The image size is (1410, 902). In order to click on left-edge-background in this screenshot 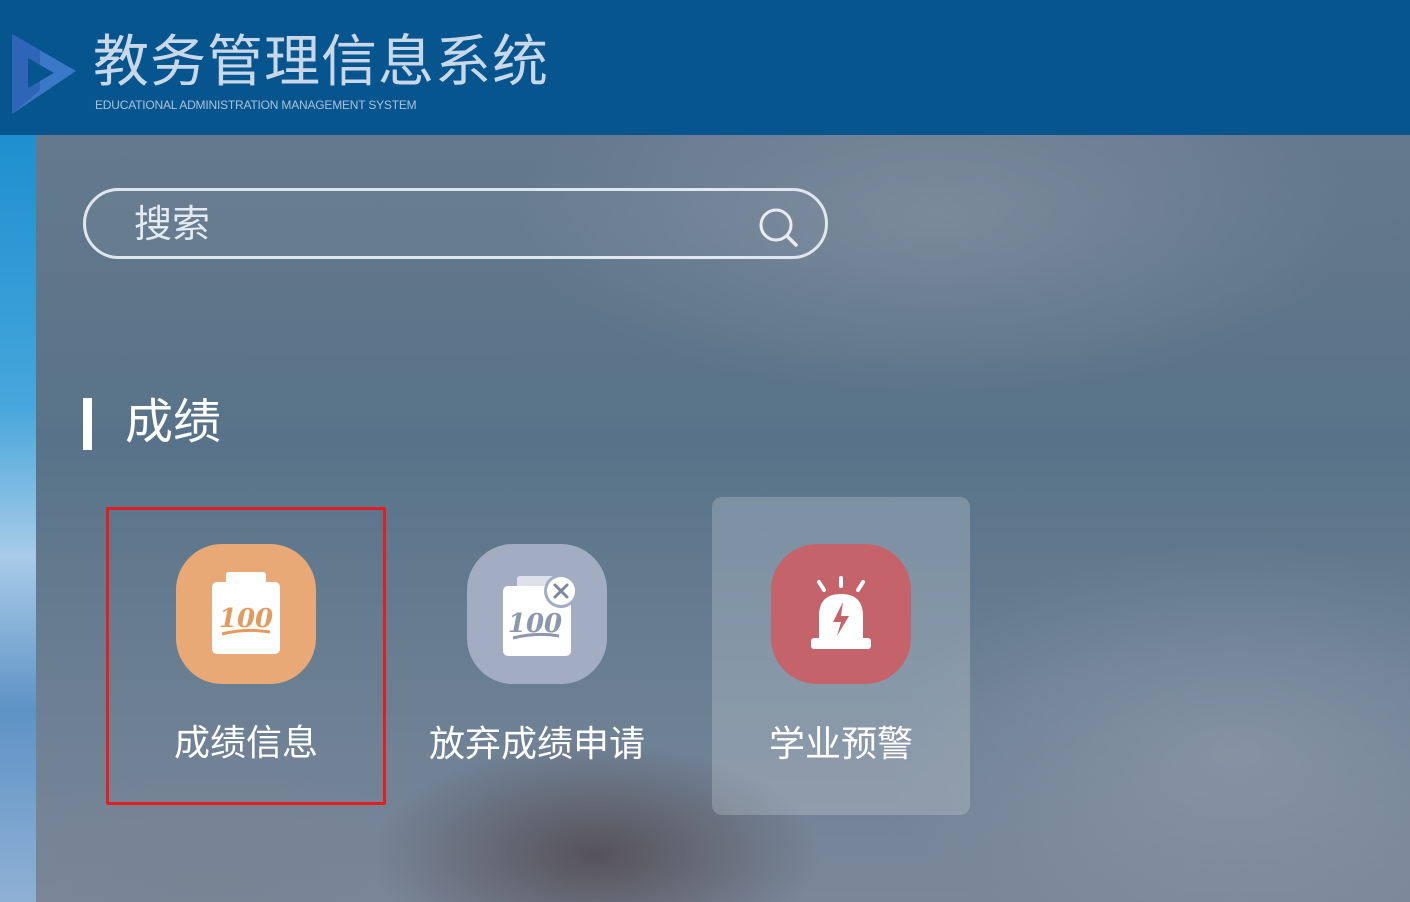, I will do `click(18, 518)`.